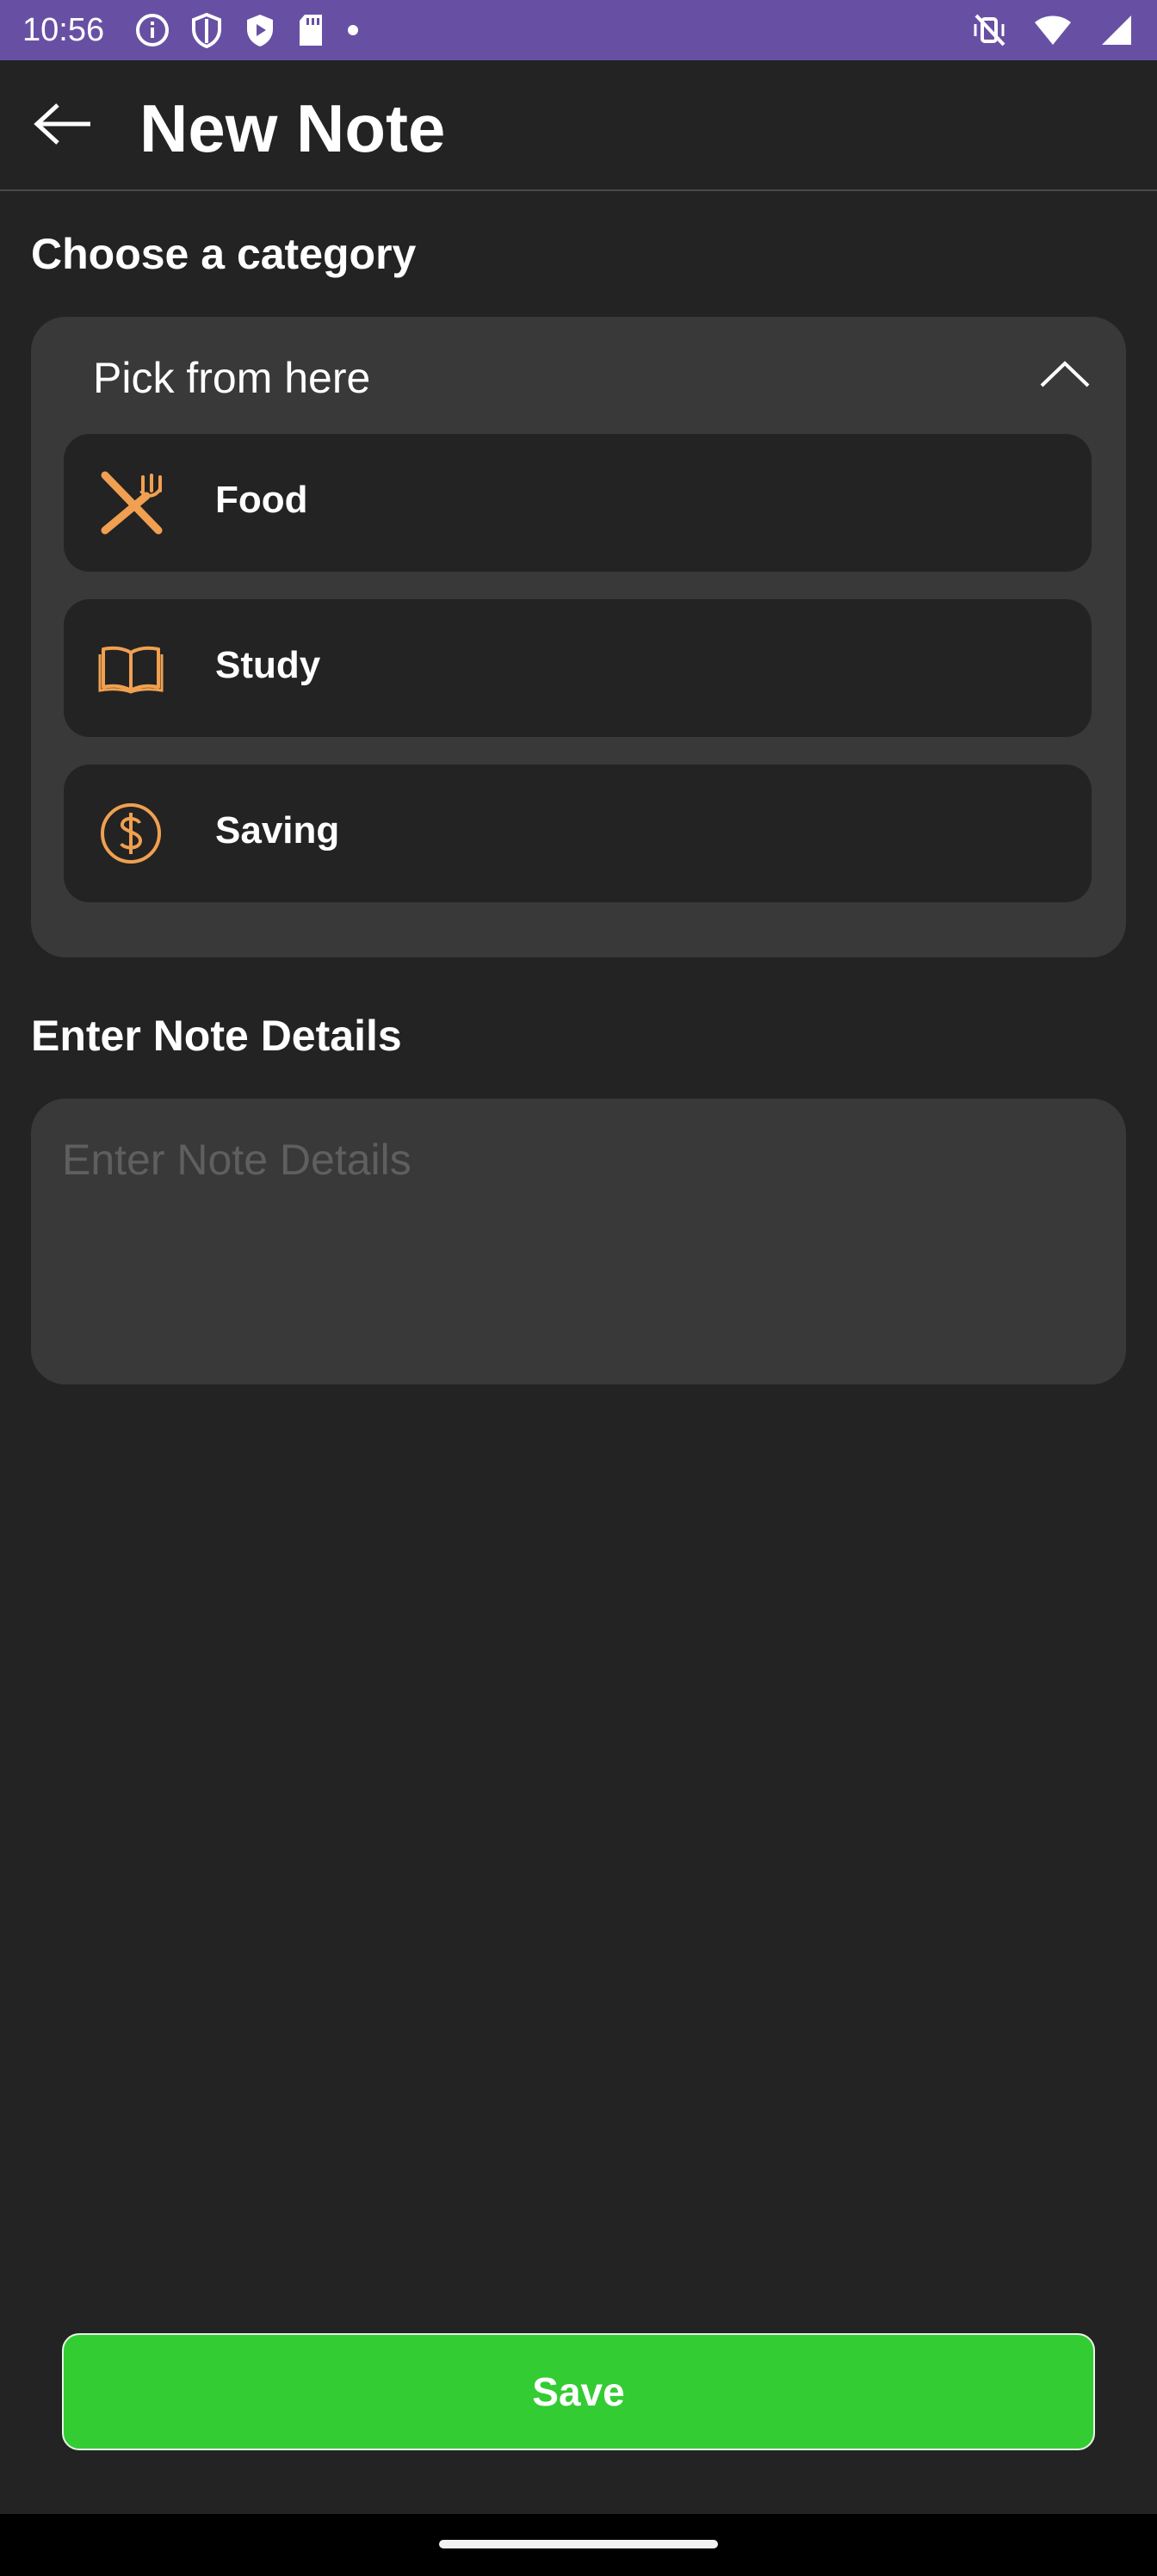 This screenshot has height=2576, width=1157. I want to click on status-time: 10:56, so click(64, 30).